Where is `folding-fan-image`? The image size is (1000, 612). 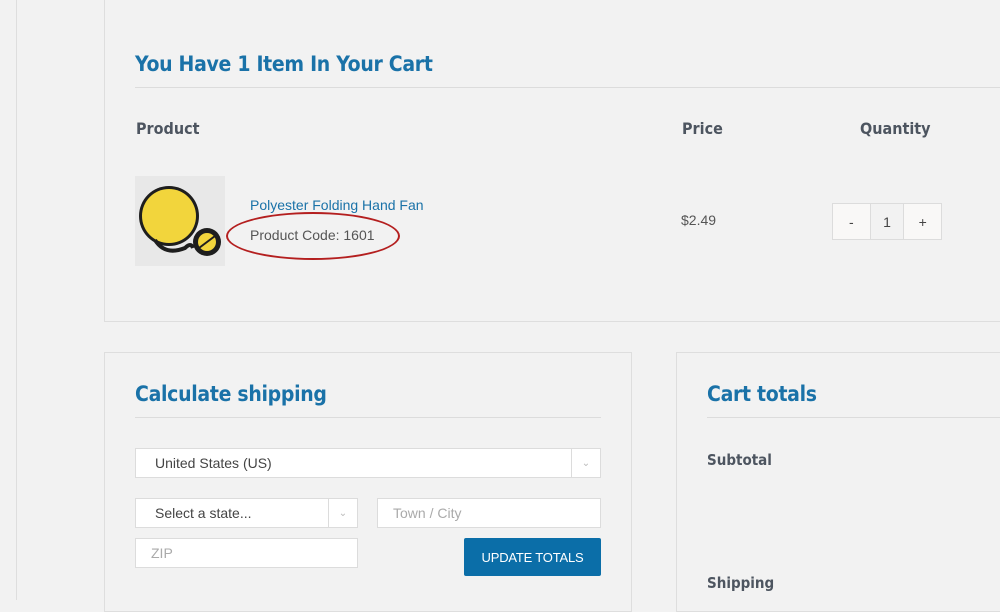
folding-fan-image is located at coordinates (180, 221).